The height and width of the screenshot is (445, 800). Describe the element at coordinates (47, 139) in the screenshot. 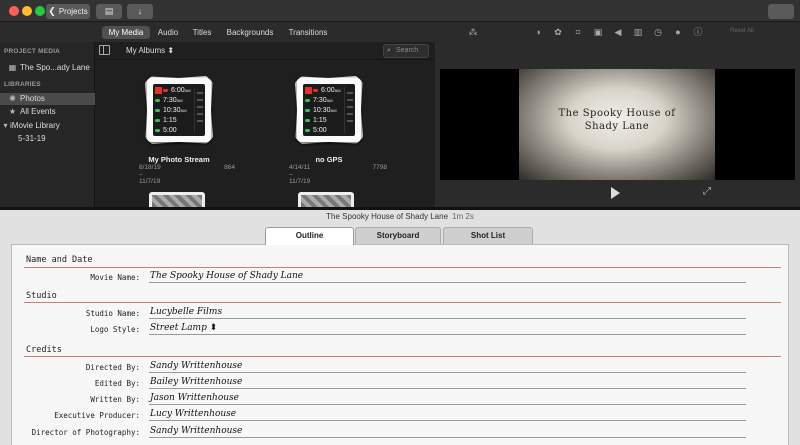

I see `sidebar-item-event: 5-31-19` at that location.